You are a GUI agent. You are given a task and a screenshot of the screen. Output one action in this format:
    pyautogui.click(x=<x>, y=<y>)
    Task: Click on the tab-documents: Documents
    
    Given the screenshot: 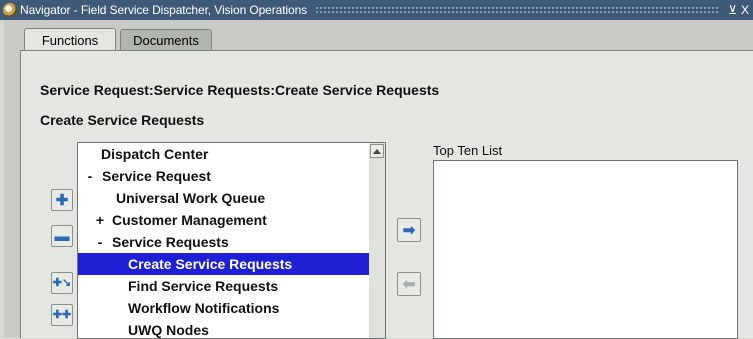 What is the action you would take?
    pyautogui.click(x=166, y=39)
    